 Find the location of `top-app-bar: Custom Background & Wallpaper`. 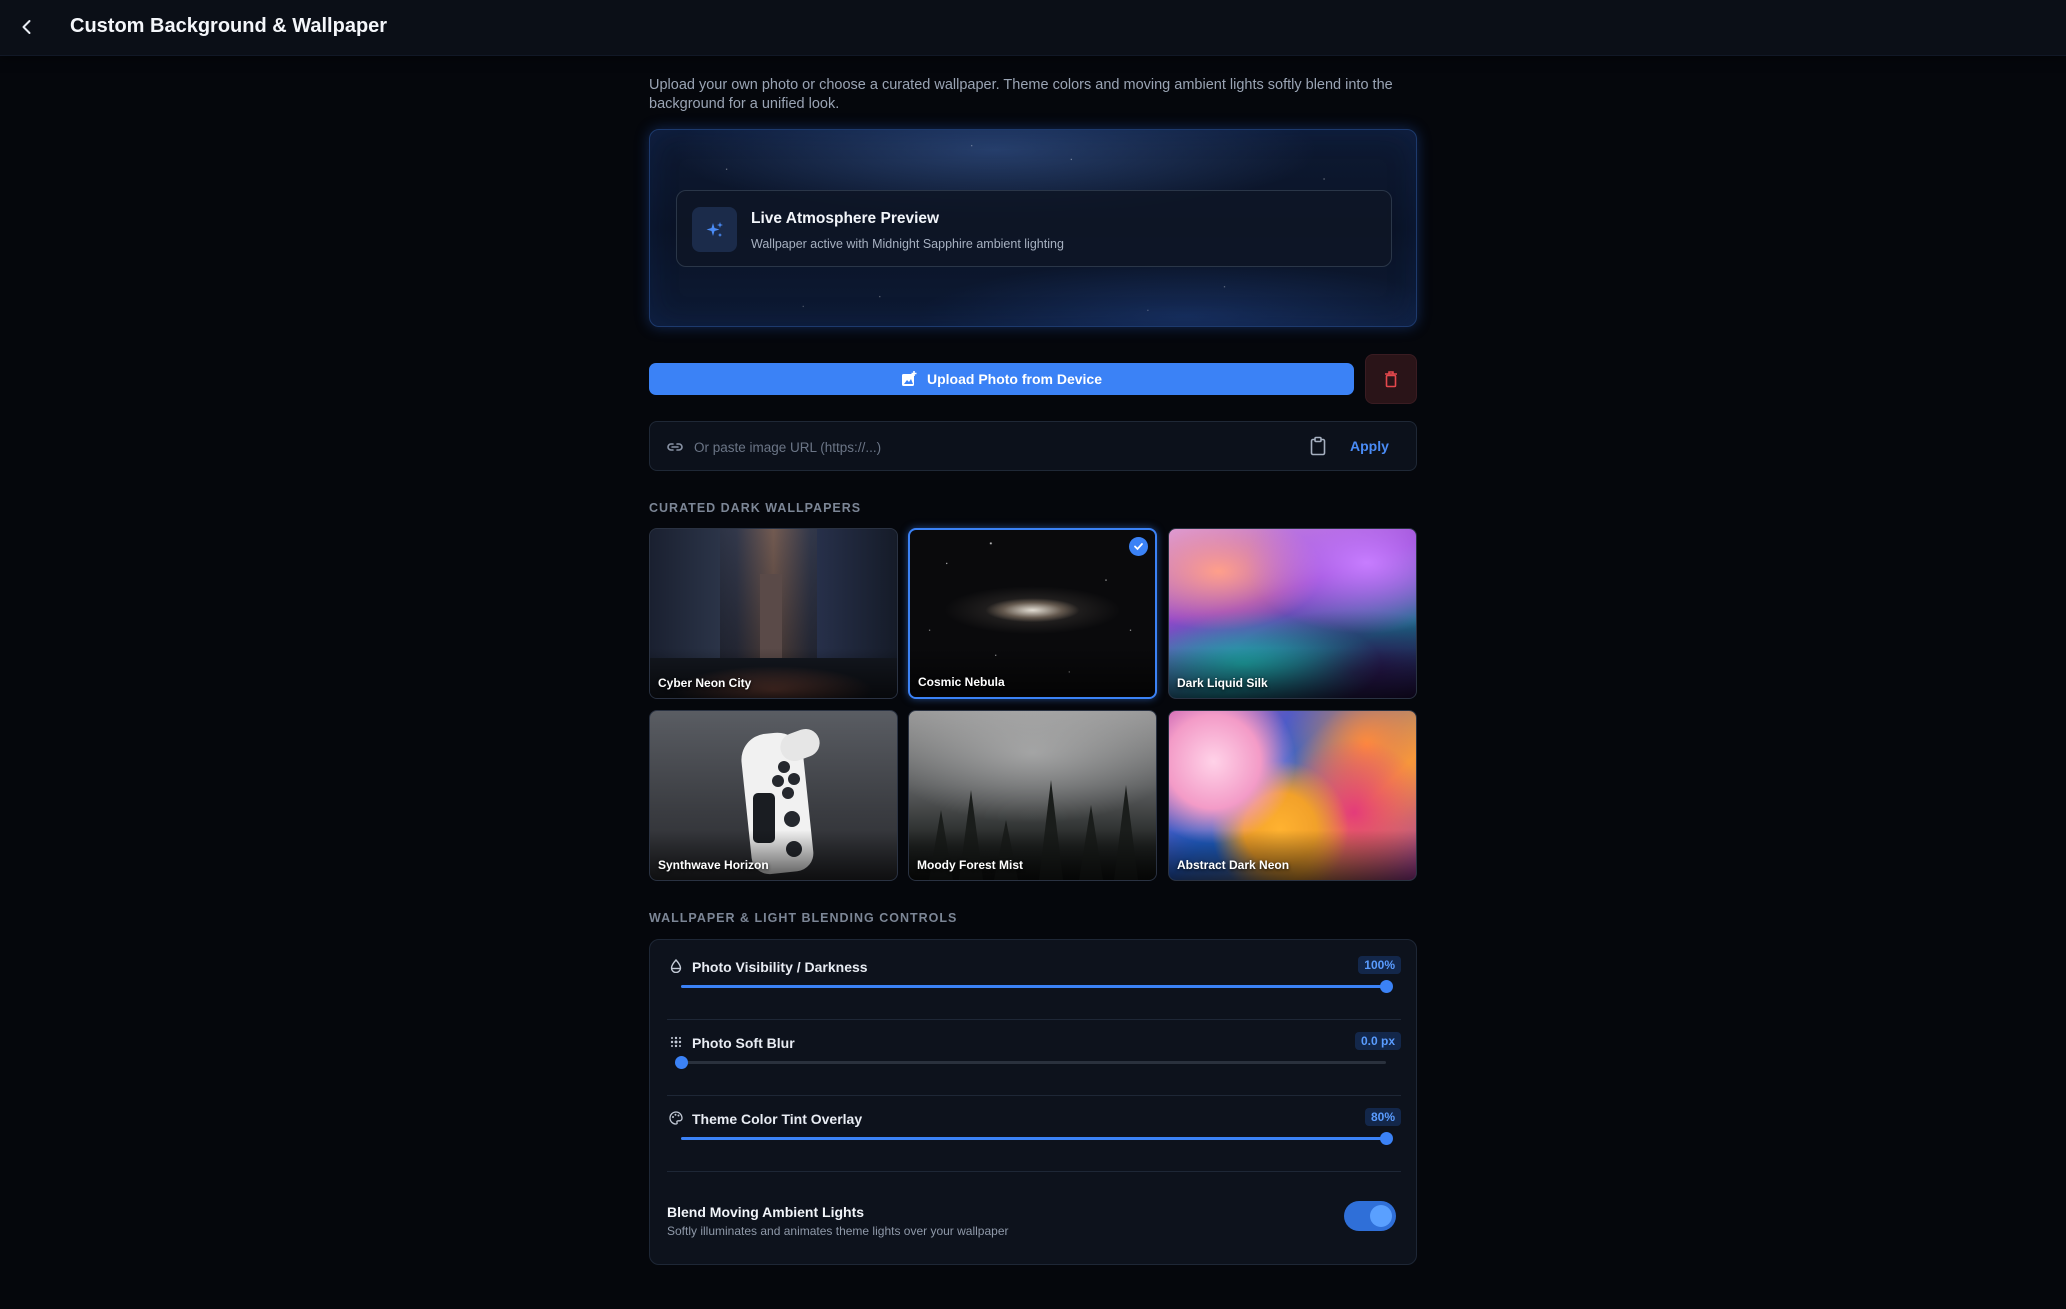

top-app-bar: Custom Background & Wallpaper is located at coordinates (1033, 28).